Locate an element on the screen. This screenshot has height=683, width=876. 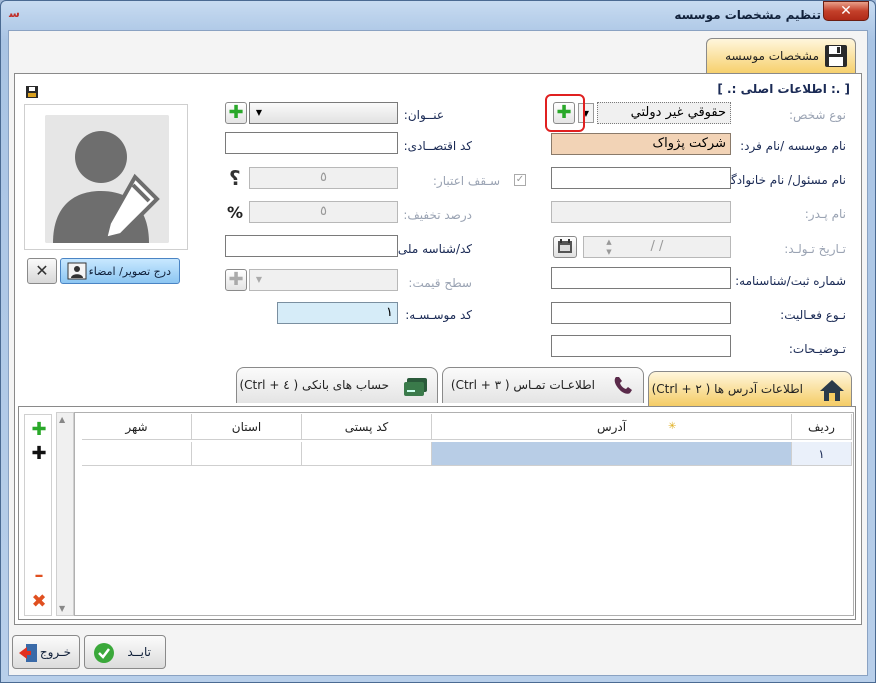
calendar-icon is located at coordinates (565, 246).